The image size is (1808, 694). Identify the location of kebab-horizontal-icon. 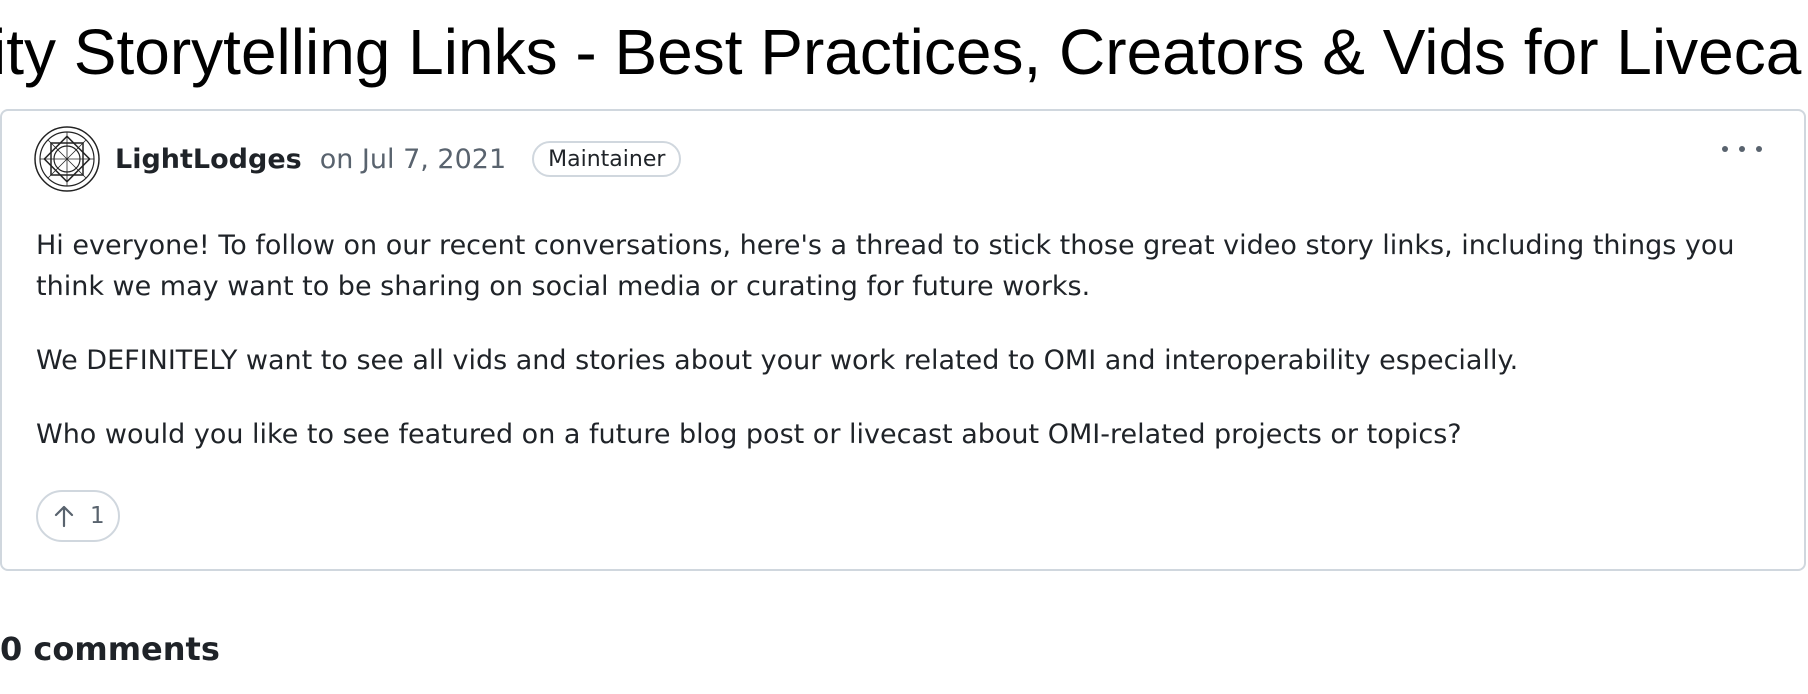
(1725, 149).